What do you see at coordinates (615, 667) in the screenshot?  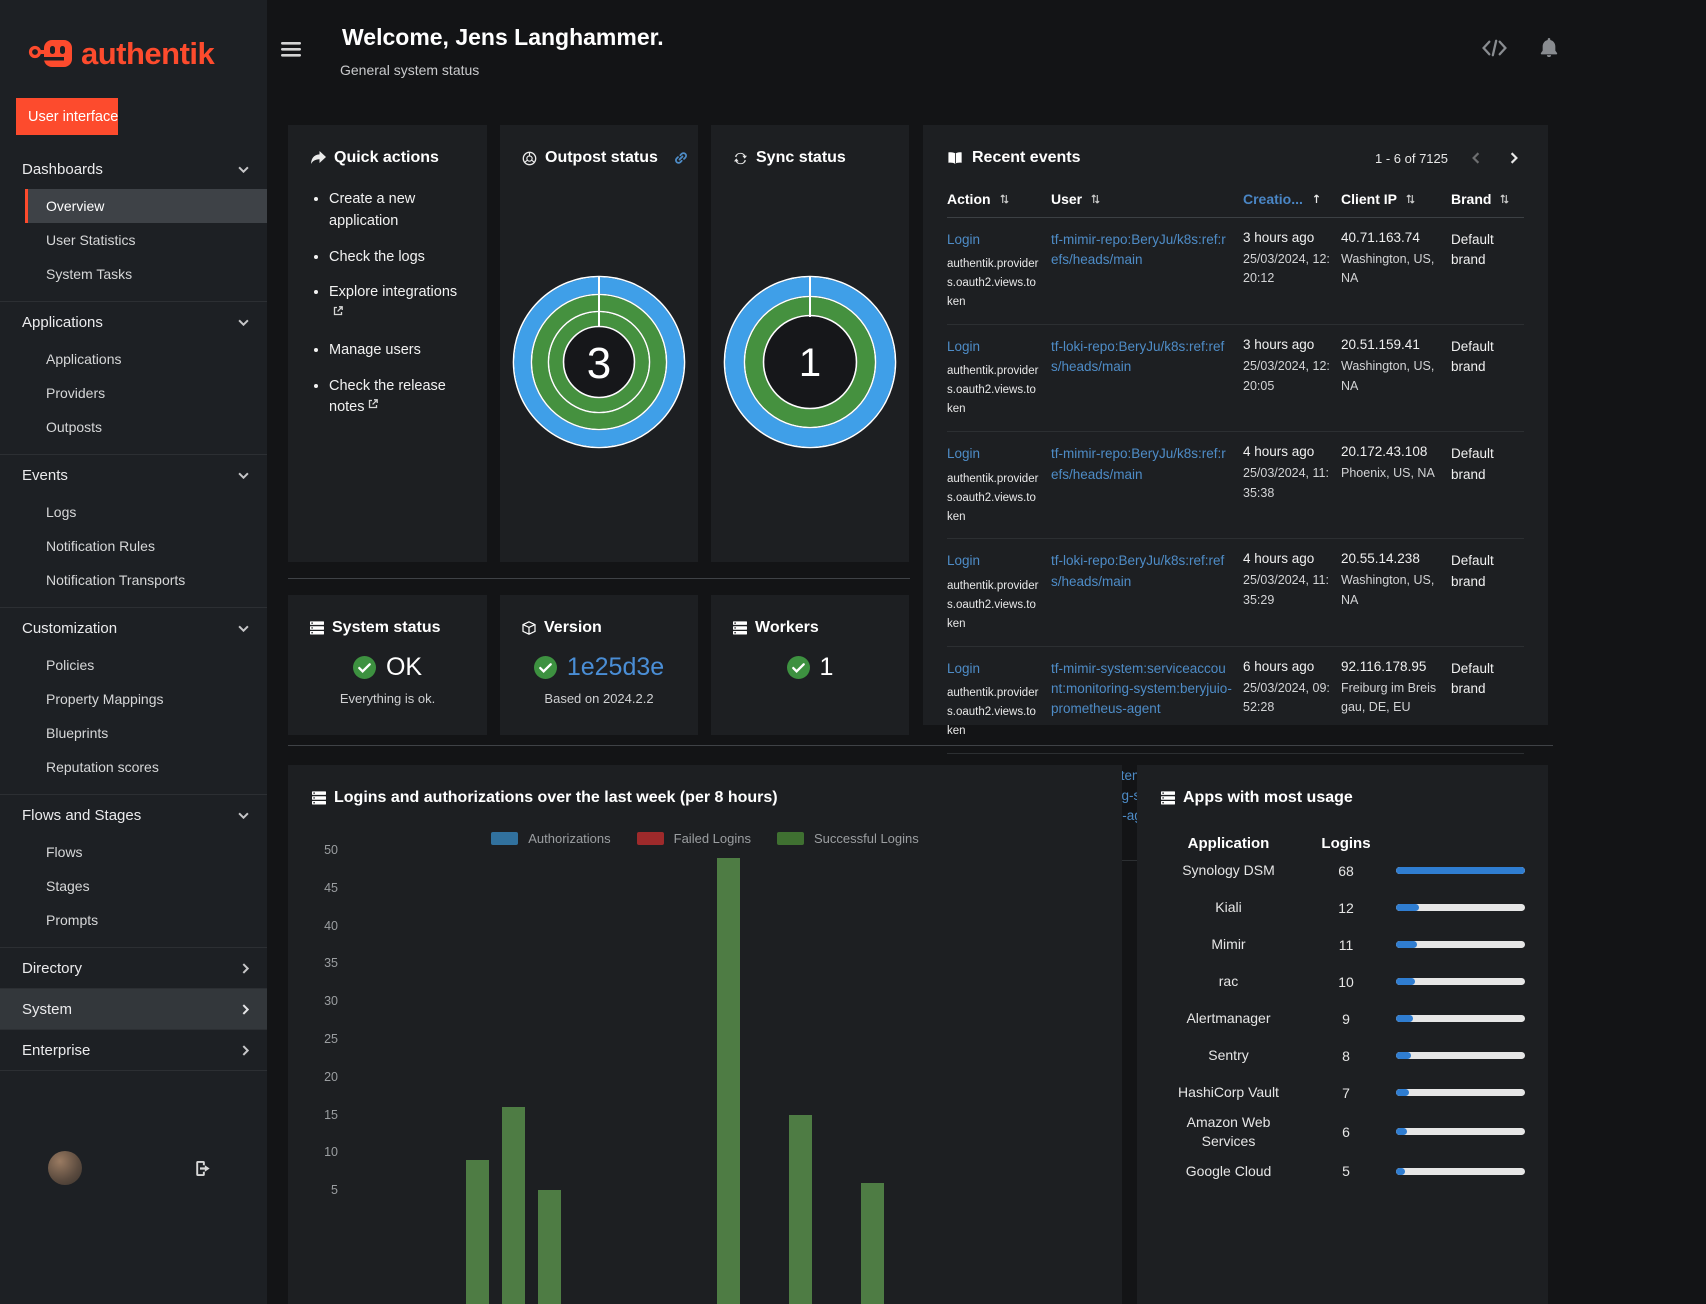 I see `version-link: 1e25d3e` at bounding box center [615, 667].